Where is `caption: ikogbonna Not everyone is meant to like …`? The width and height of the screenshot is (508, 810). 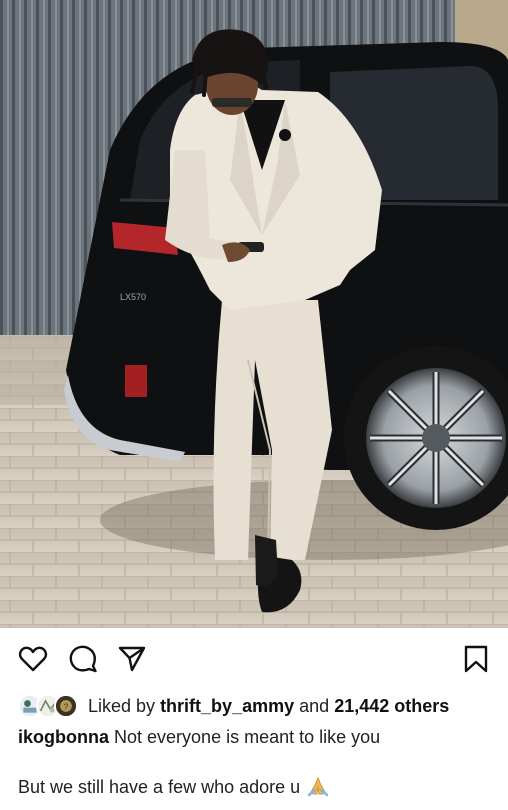 caption: ikogbonna Not everyone is meant to like … is located at coordinates (258, 737).